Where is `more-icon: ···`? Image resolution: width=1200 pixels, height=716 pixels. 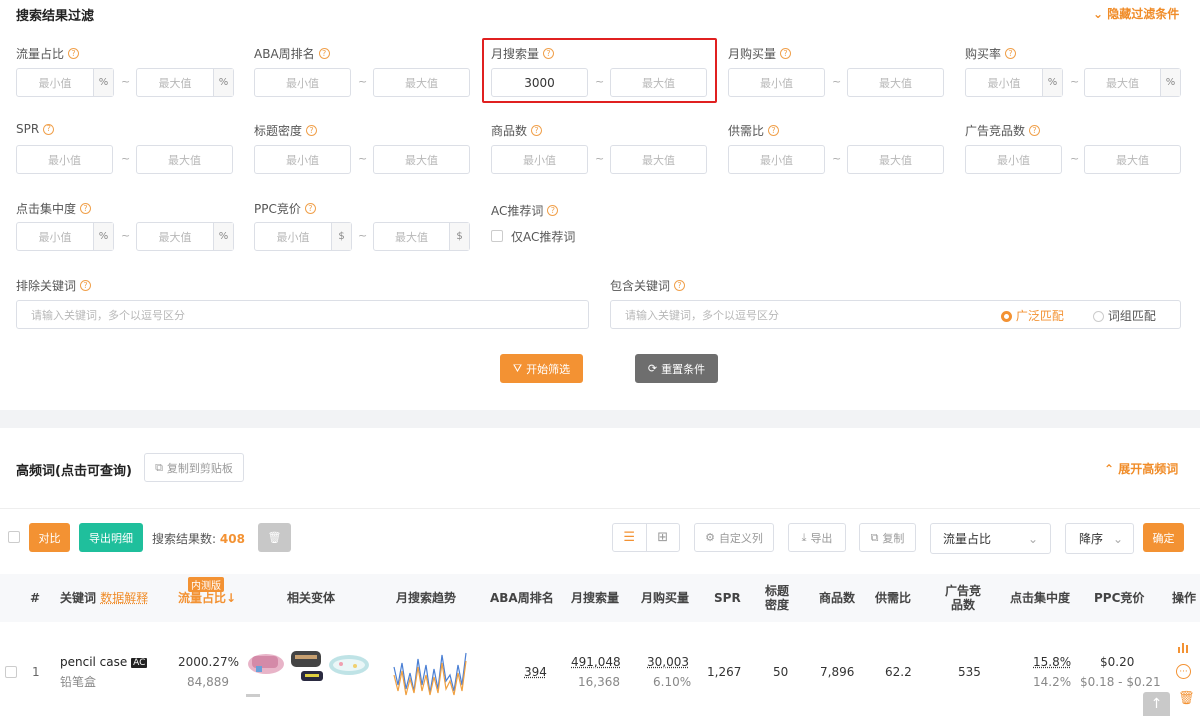
more-icon: ··· is located at coordinates (1183, 671).